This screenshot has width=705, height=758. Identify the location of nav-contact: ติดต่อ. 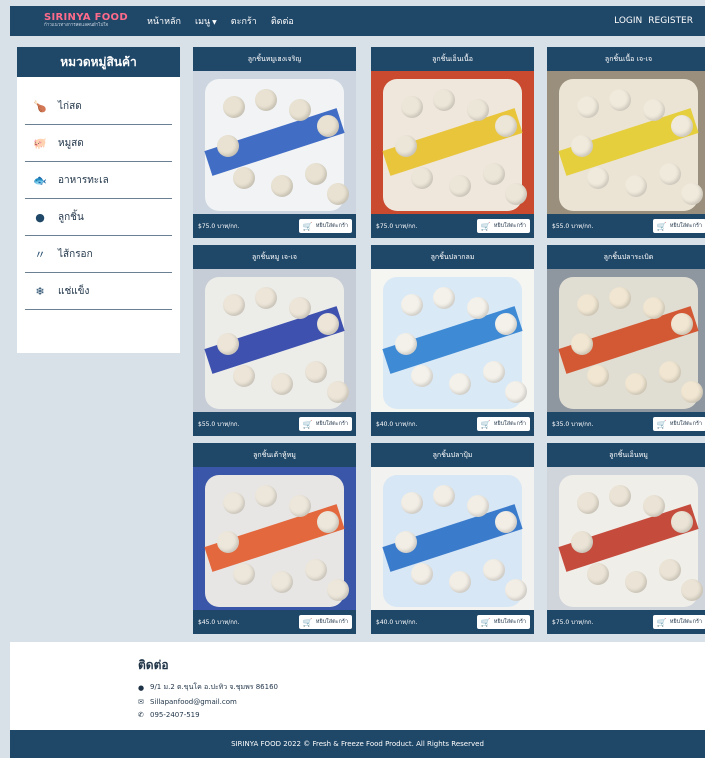
(282, 21).